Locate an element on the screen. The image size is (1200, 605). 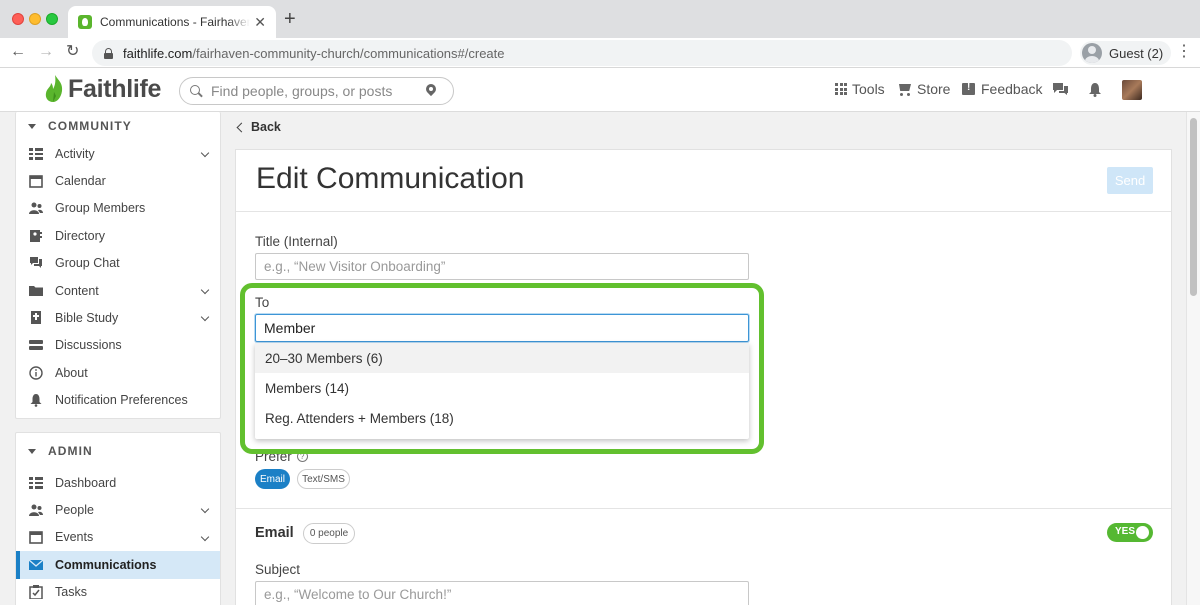
sidebar-item-tasks: Tasks is located at coordinates (118, 592).